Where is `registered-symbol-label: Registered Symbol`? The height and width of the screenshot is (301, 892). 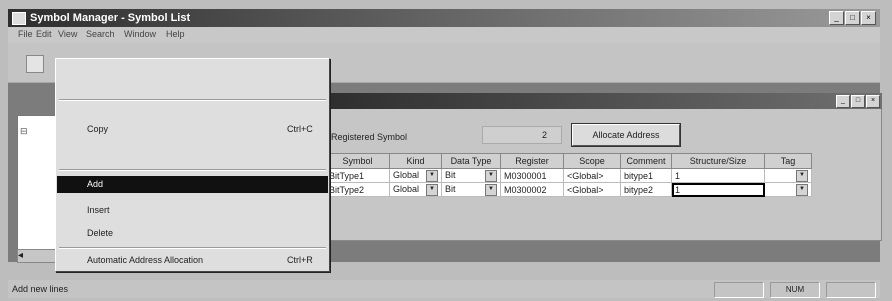
registered-symbol-label: Registered Symbol is located at coordinates (369, 137).